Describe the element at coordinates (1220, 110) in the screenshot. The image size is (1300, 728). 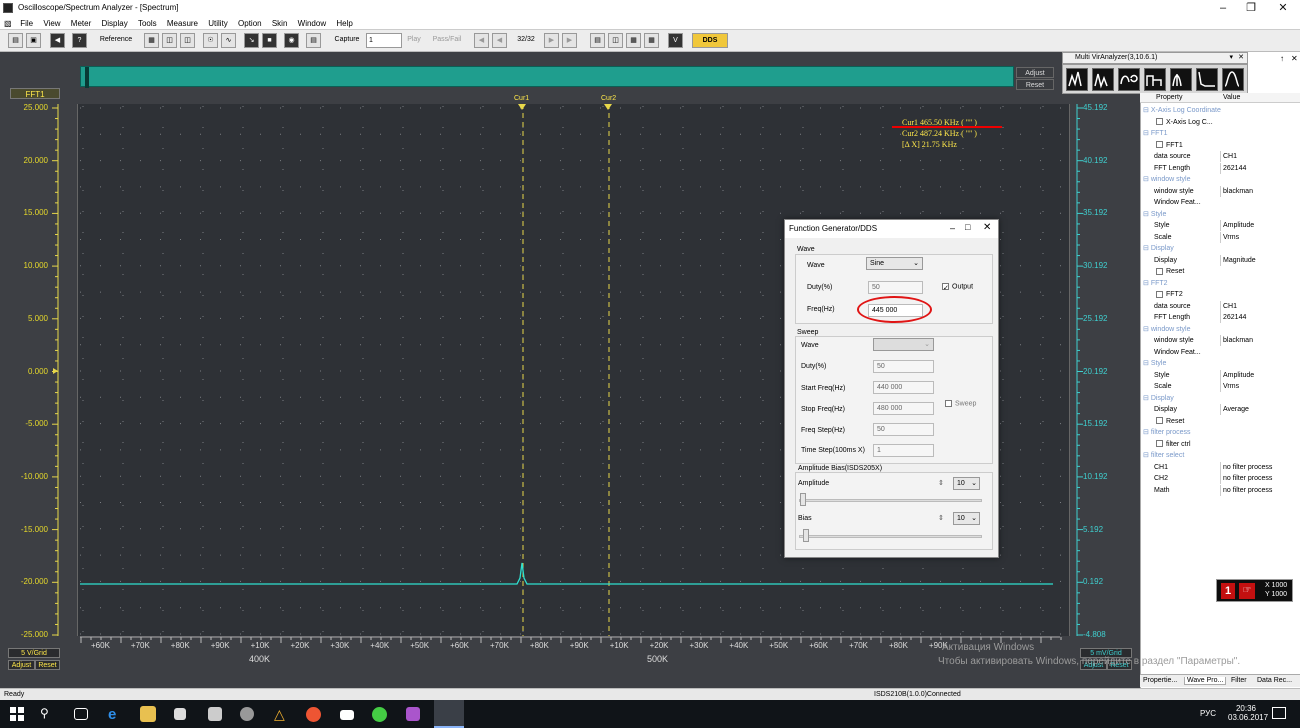
I see `property-row: ⊟ X-Axis Log Coordinate` at that location.